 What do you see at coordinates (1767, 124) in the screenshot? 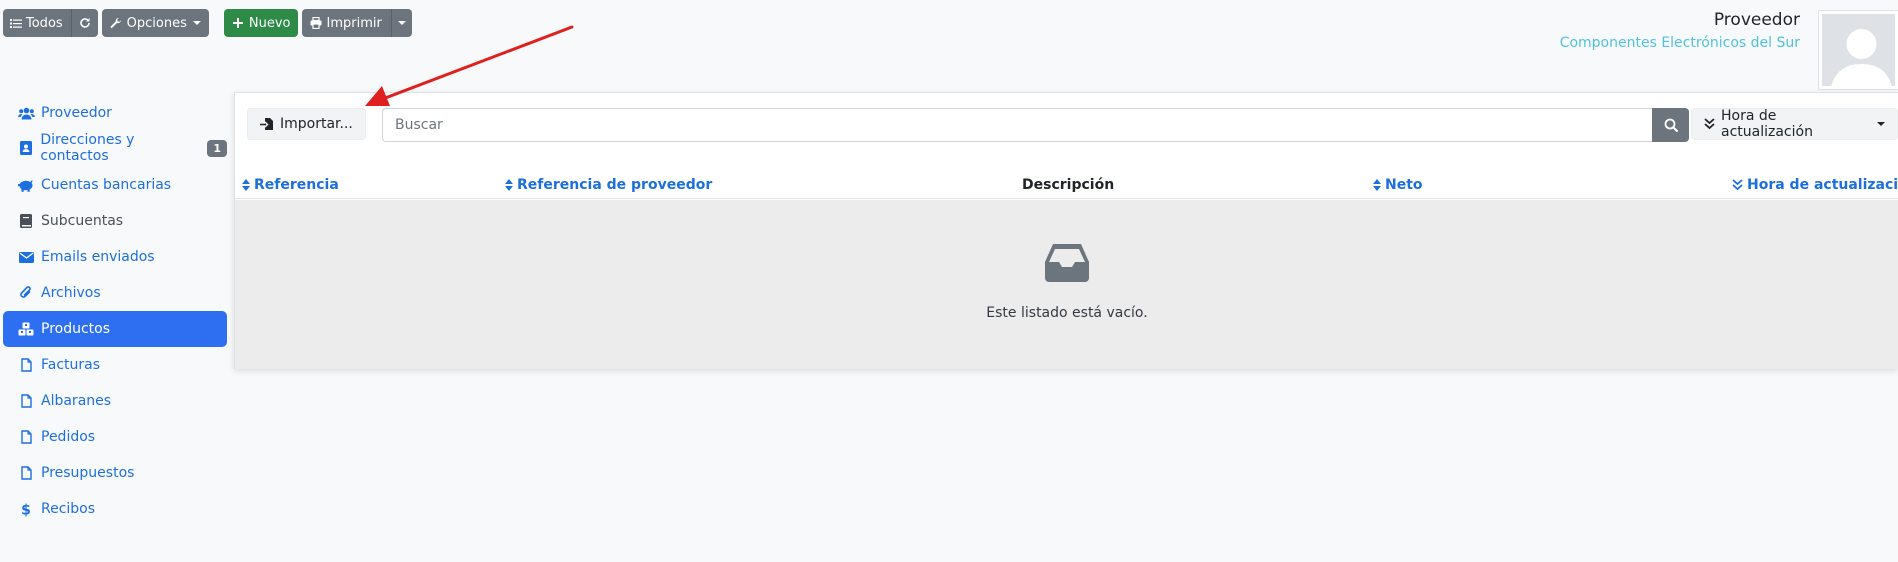
I see `sort-dropdown-label: Hora de actualización` at bounding box center [1767, 124].